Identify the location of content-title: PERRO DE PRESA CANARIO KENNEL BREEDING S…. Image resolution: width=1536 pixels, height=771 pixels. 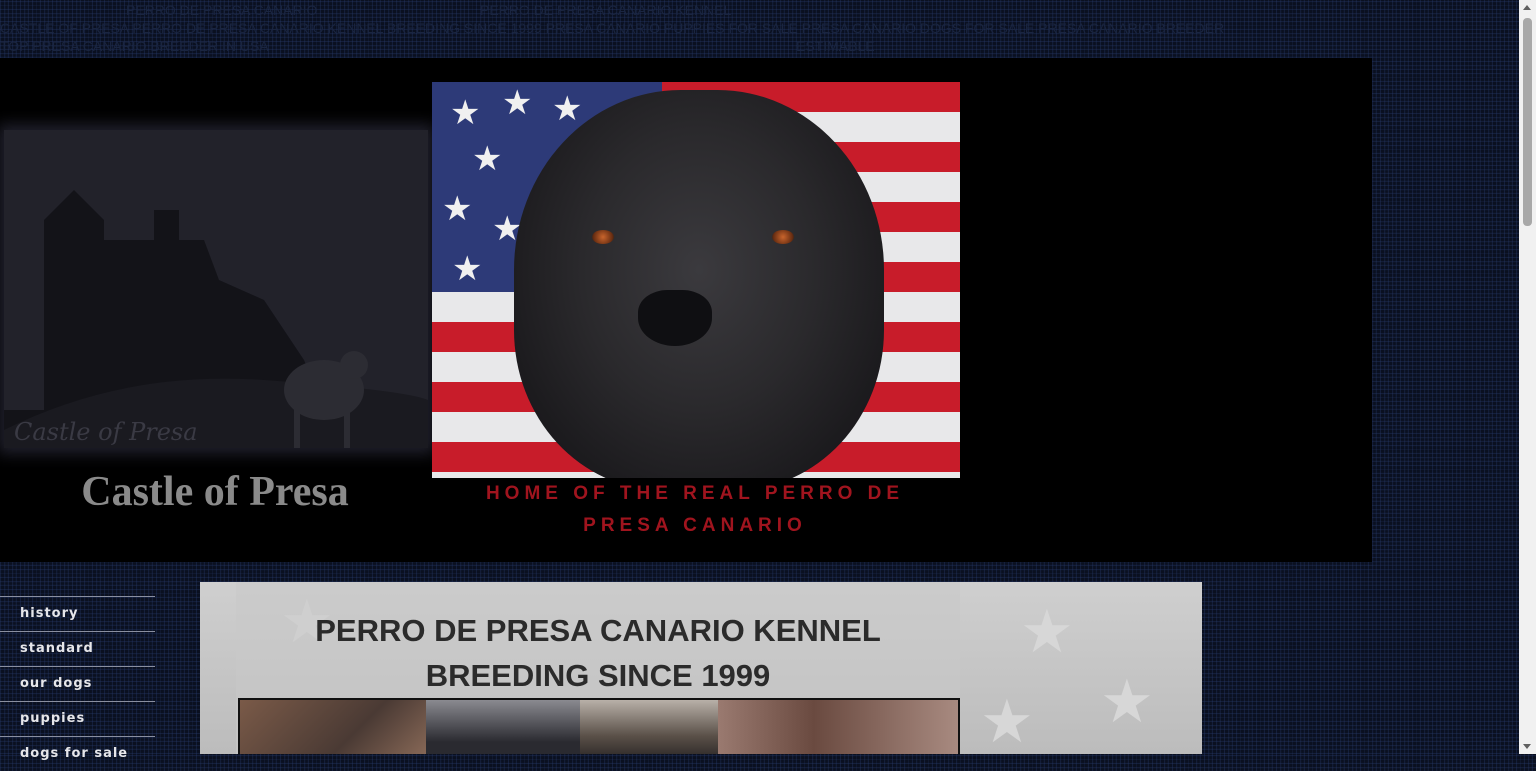
(598, 653).